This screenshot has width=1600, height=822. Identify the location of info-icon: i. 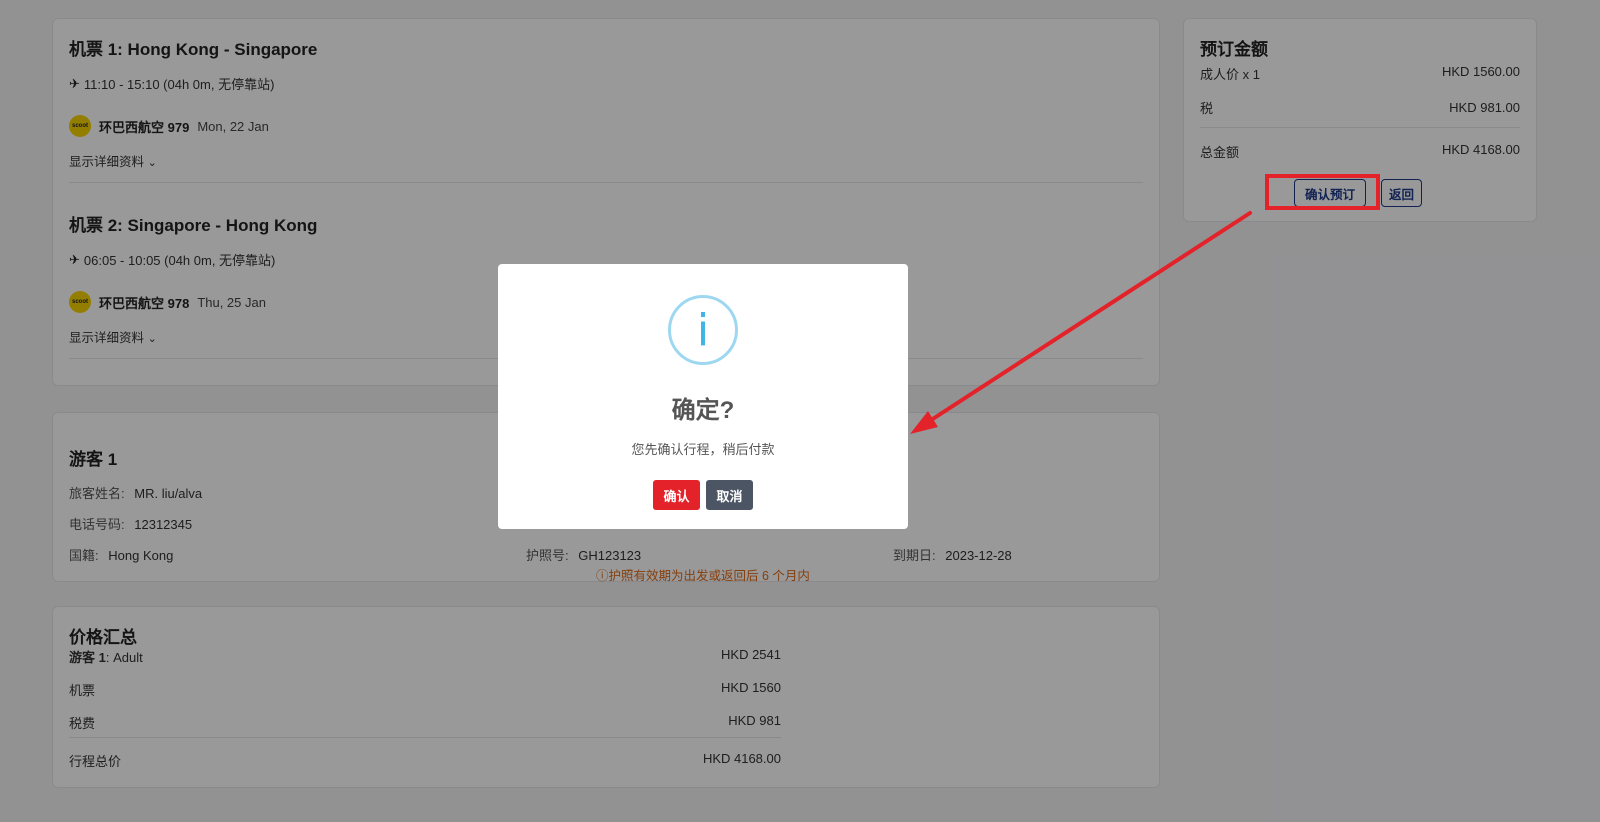
(703, 330).